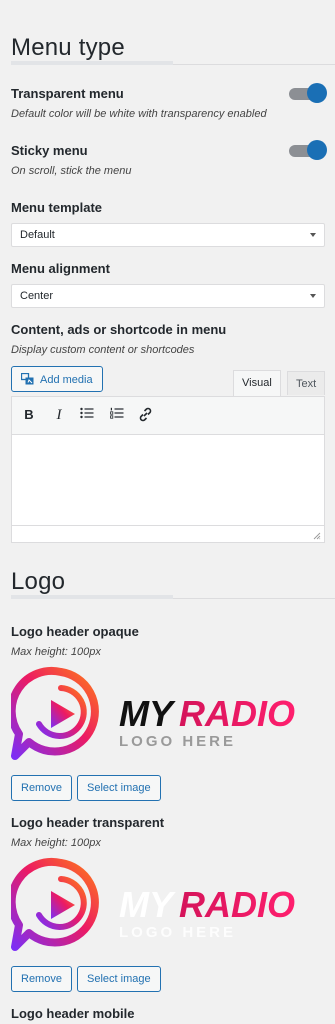 The image size is (335, 1024). I want to click on field-label: Content, ads or shortcode in menu, so click(119, 329).